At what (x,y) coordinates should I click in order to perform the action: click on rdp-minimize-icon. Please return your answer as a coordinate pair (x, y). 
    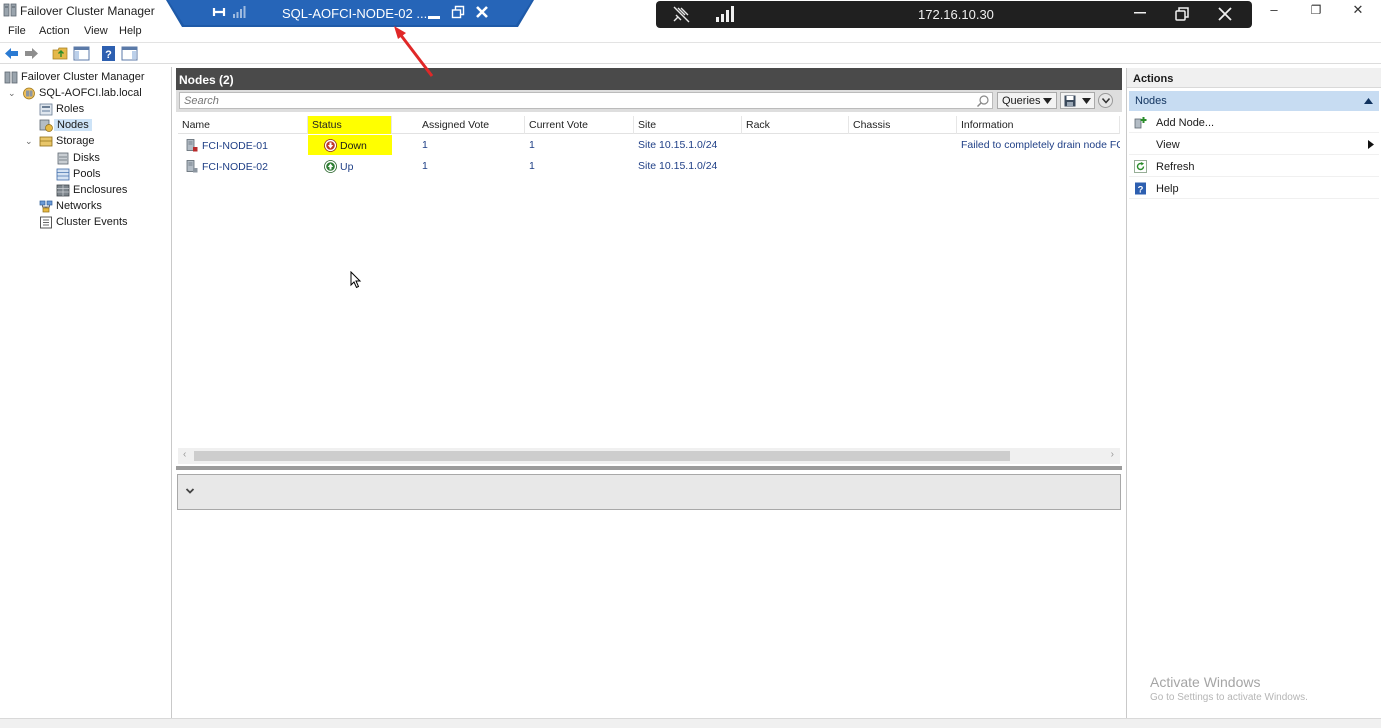
    Looking at the image, I should click on (434, 14).